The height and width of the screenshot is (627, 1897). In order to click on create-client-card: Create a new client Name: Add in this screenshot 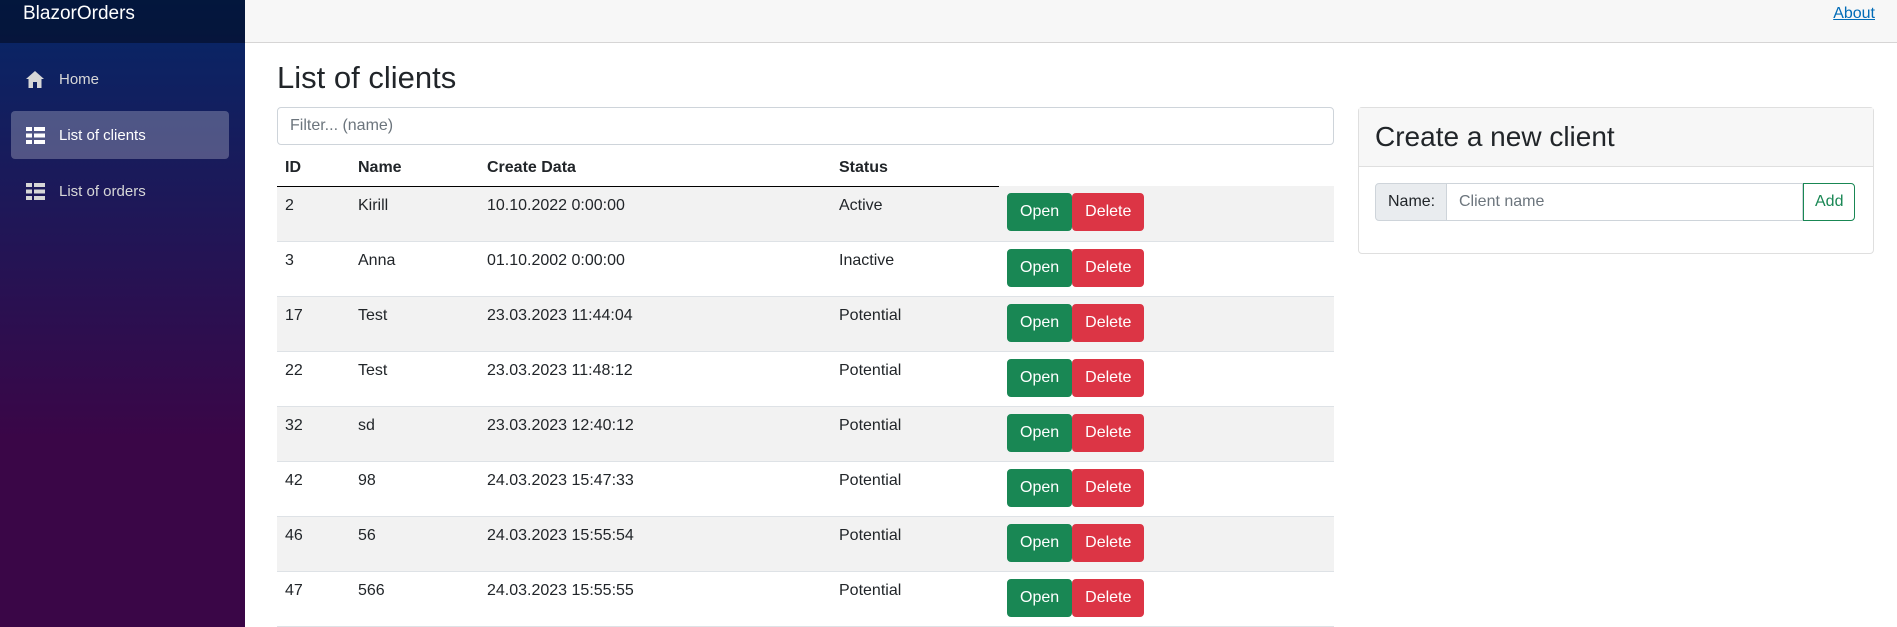, I will do `click(1616, 180)`.